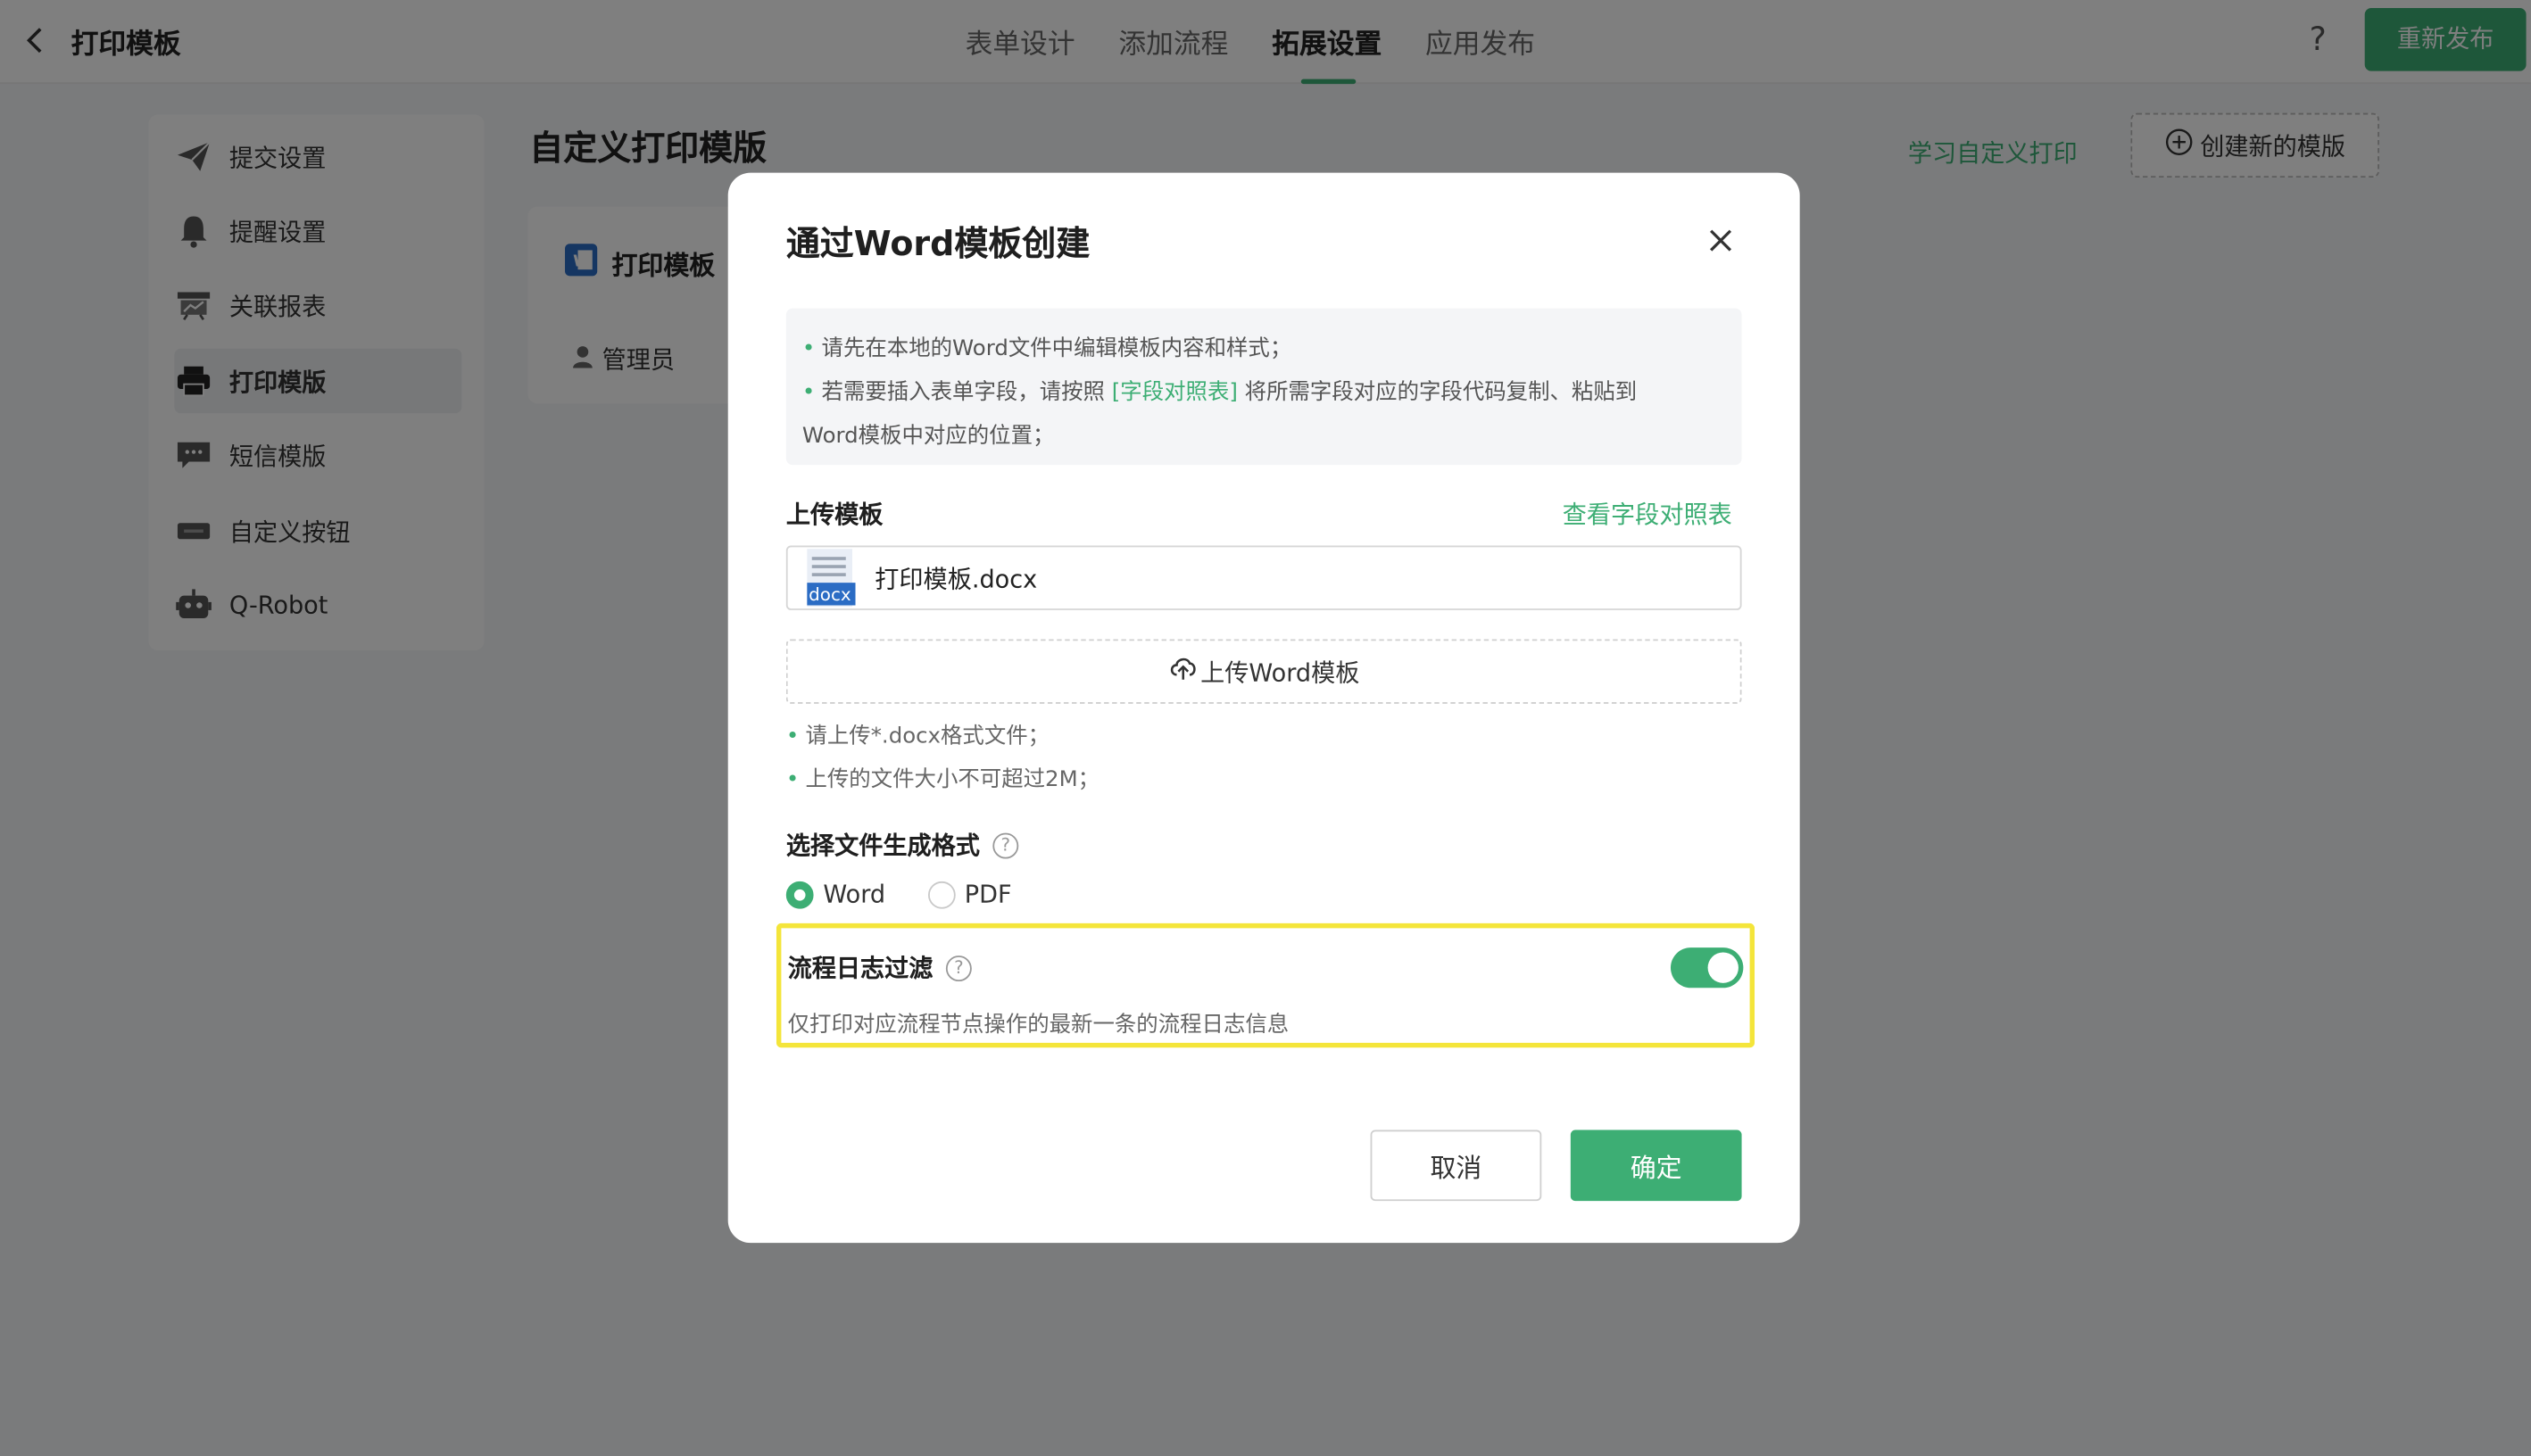 The image size is (2531, 1456). I want to click on upload-note-format: • 请上传*.docx格式文件；, so click(917, 736).